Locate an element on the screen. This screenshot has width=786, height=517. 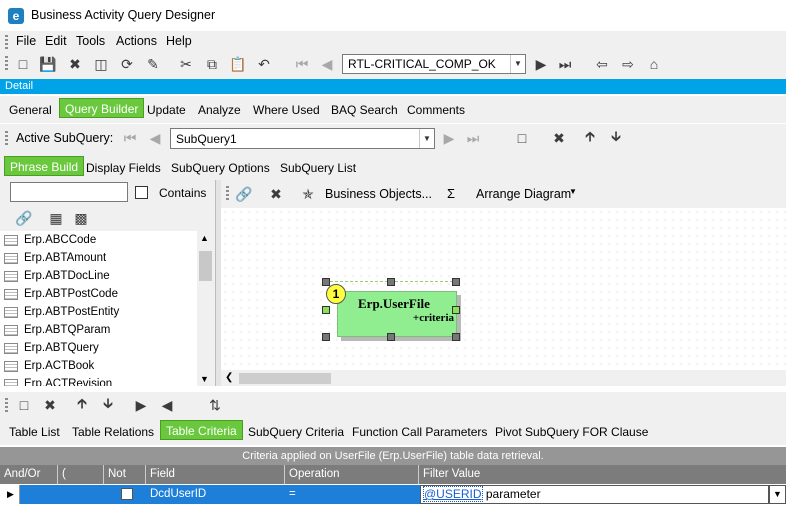
tab-display-fields: Display Fields is located at coordinates (123, 168).